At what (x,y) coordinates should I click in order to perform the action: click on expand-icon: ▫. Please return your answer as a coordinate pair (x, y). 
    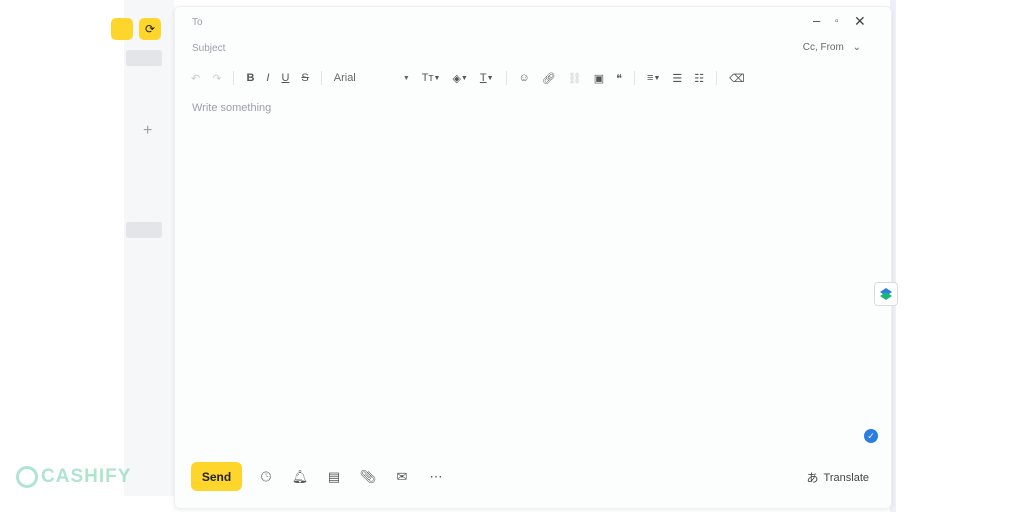
    Looking at the image, I should click on (837, 21).